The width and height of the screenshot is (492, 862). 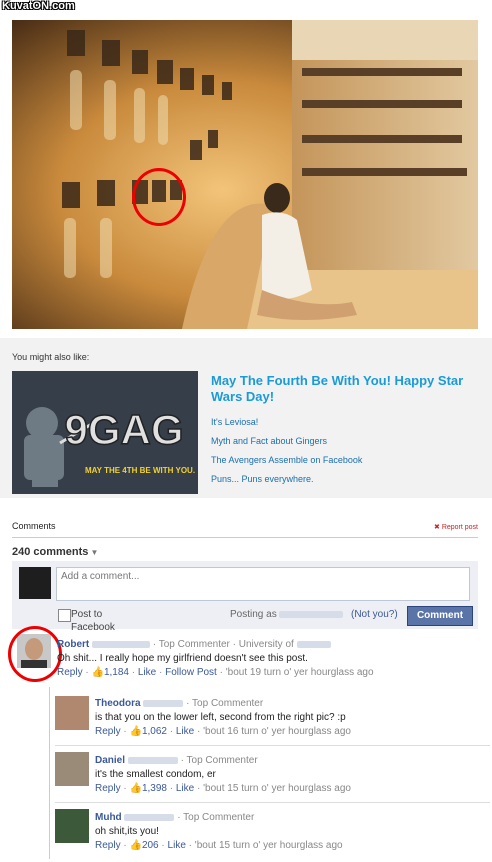 I want to click on like-count: 206, so click(x=150, y=845).